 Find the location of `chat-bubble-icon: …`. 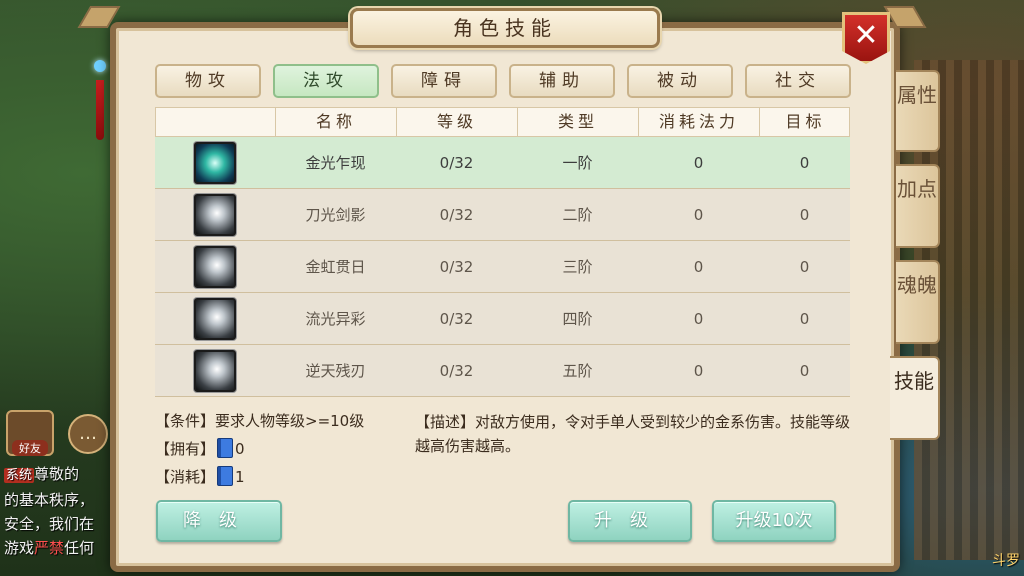

chat-bubble-icon: … is located at coordinates (88, 434).